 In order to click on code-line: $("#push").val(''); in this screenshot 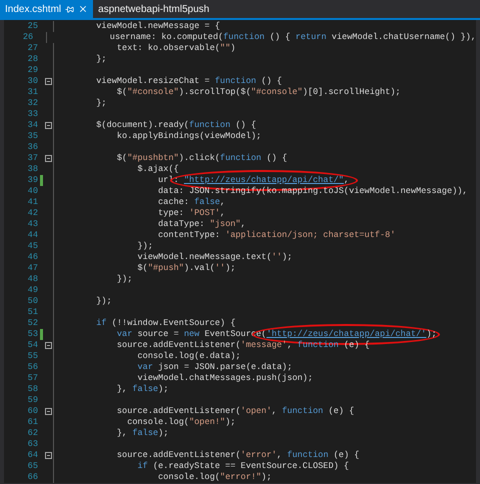, I will do `click(186, 268)`.